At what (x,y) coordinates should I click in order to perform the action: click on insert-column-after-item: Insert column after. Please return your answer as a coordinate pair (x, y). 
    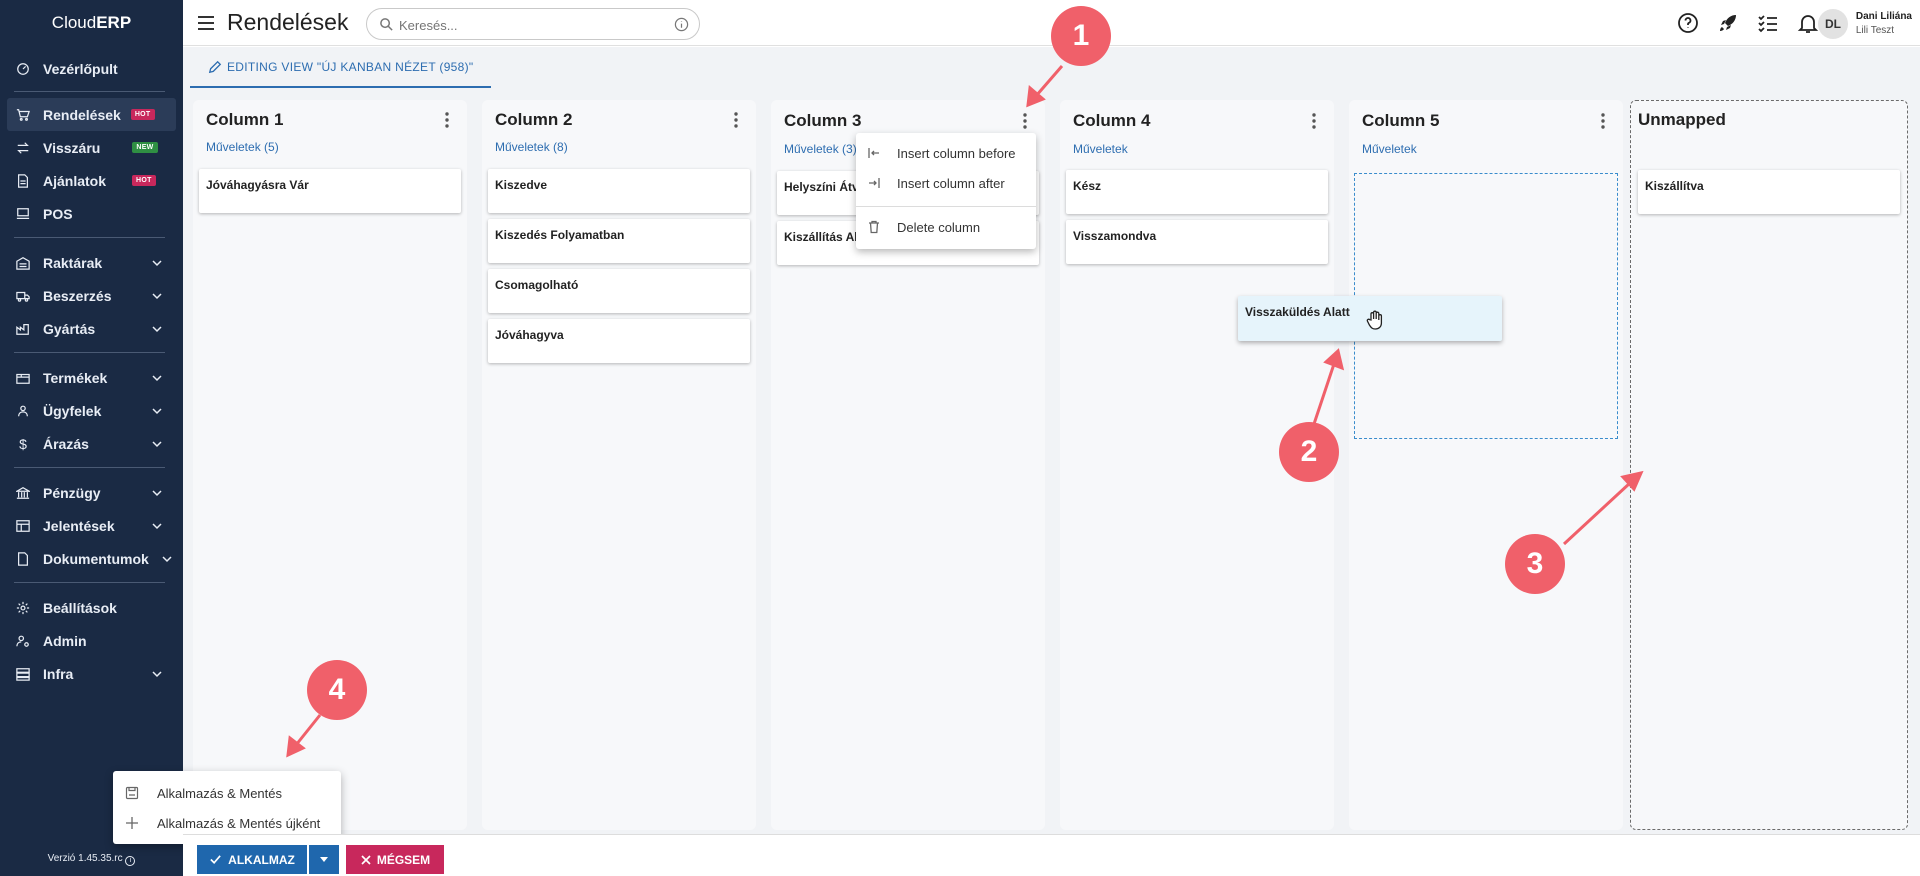
    Looking at the image, I should click on (946, 183).